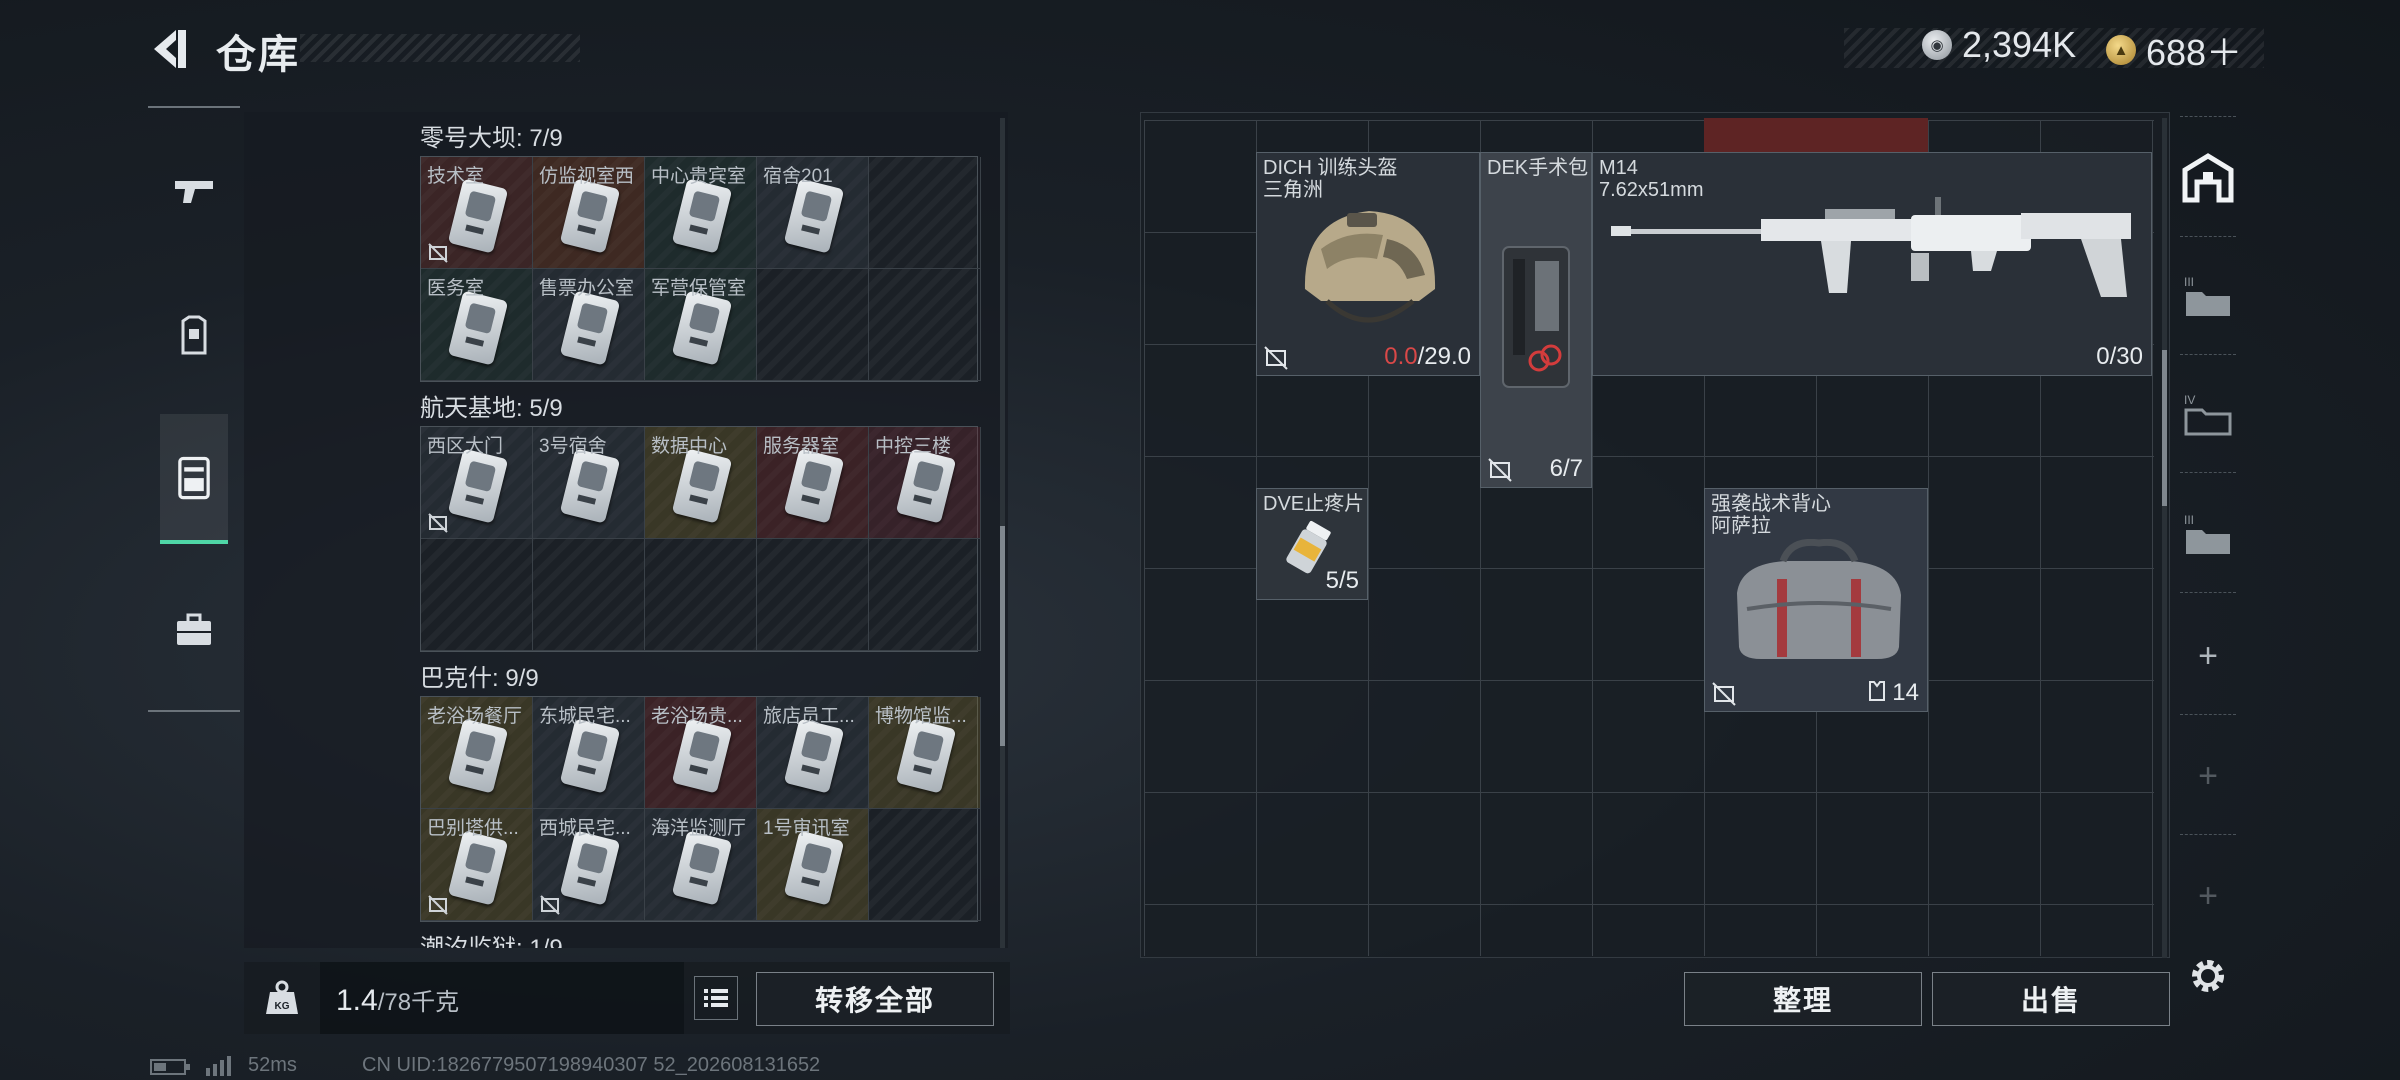 Image resolution: width=2400 pixels, height=1080 pixels. What do you see at coordinates (2194, 52) in the screenshot?
I see `gold-currency-value: 688＋` at bounding box center [2194, 52].